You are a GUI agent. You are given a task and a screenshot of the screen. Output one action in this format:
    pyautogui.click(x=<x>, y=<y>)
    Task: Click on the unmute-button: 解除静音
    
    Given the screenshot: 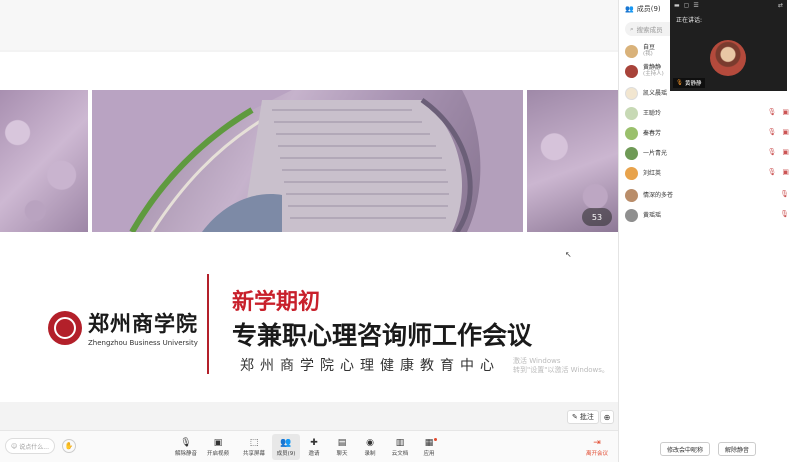 What is the action you would take?
    pyautogui.click(x=737, y=449)
    